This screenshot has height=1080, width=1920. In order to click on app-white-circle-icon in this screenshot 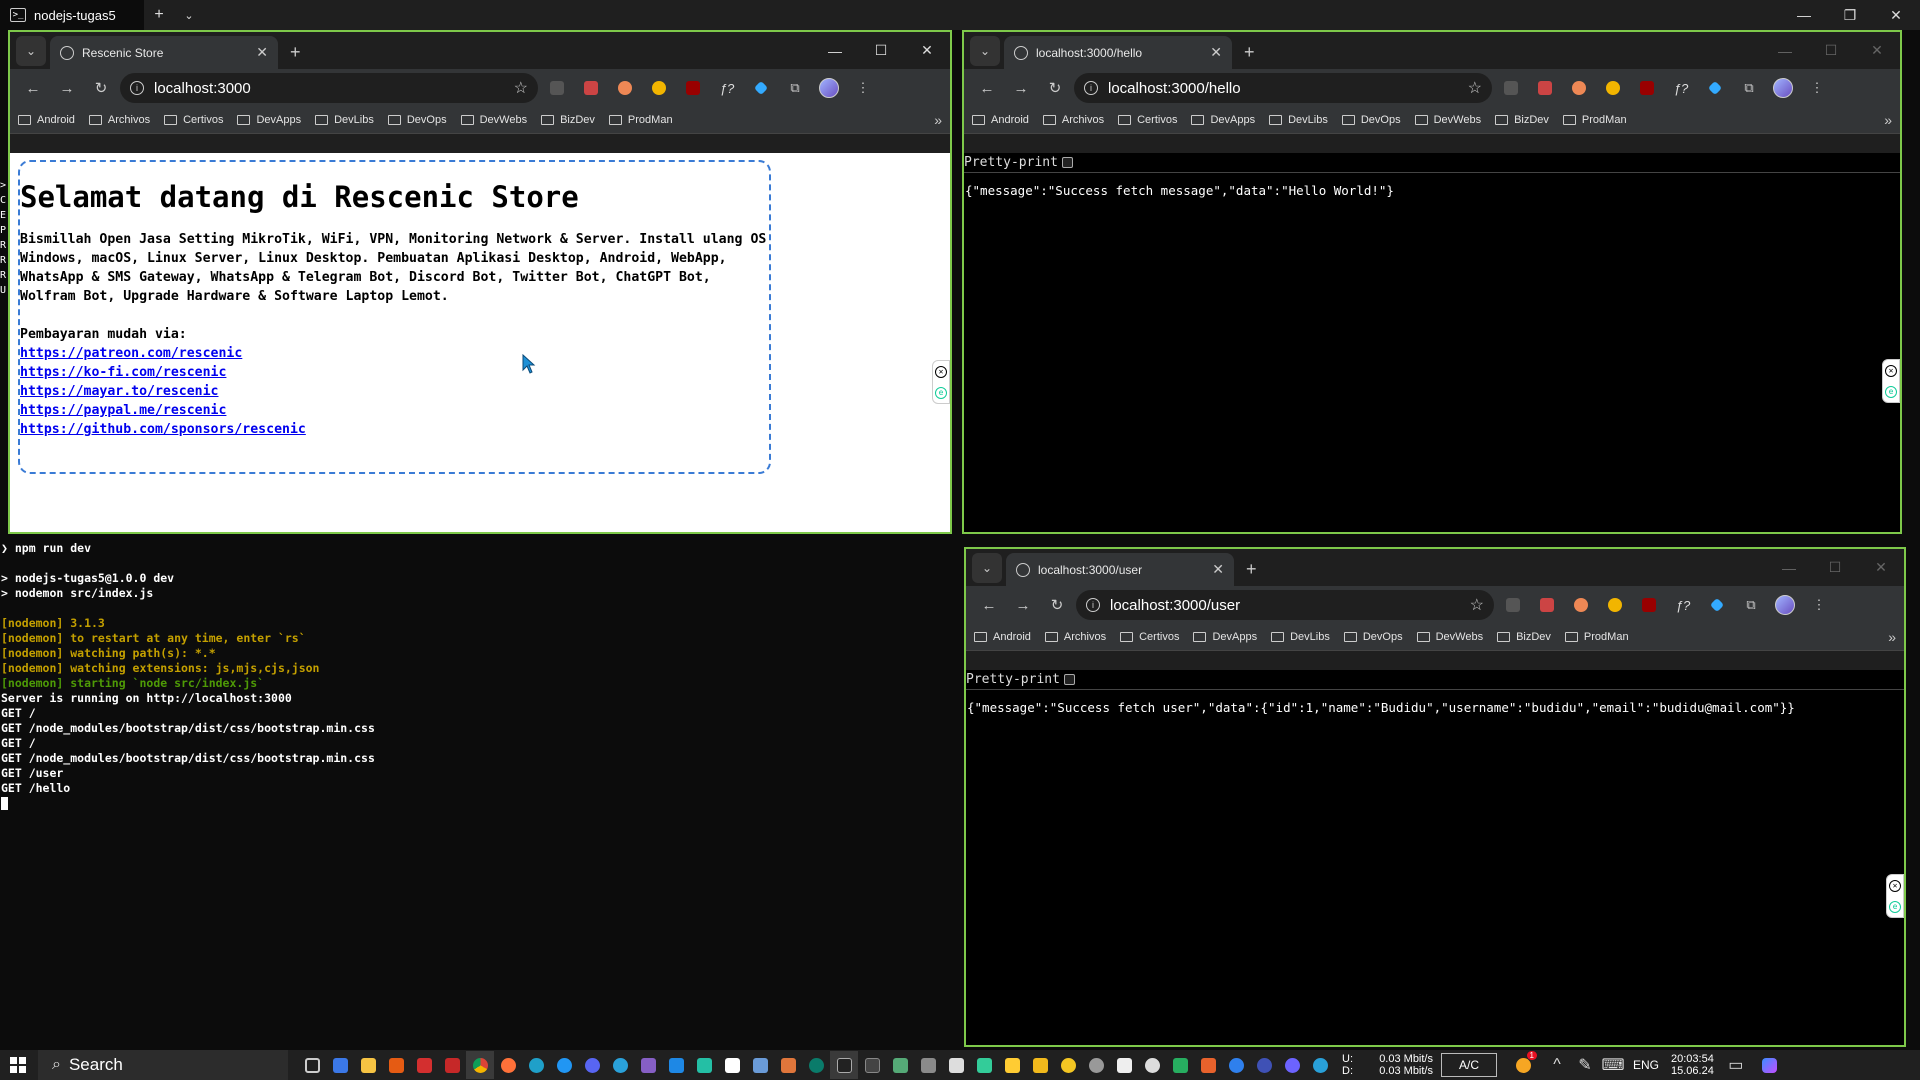, I will do `click(1152, 1065)`.